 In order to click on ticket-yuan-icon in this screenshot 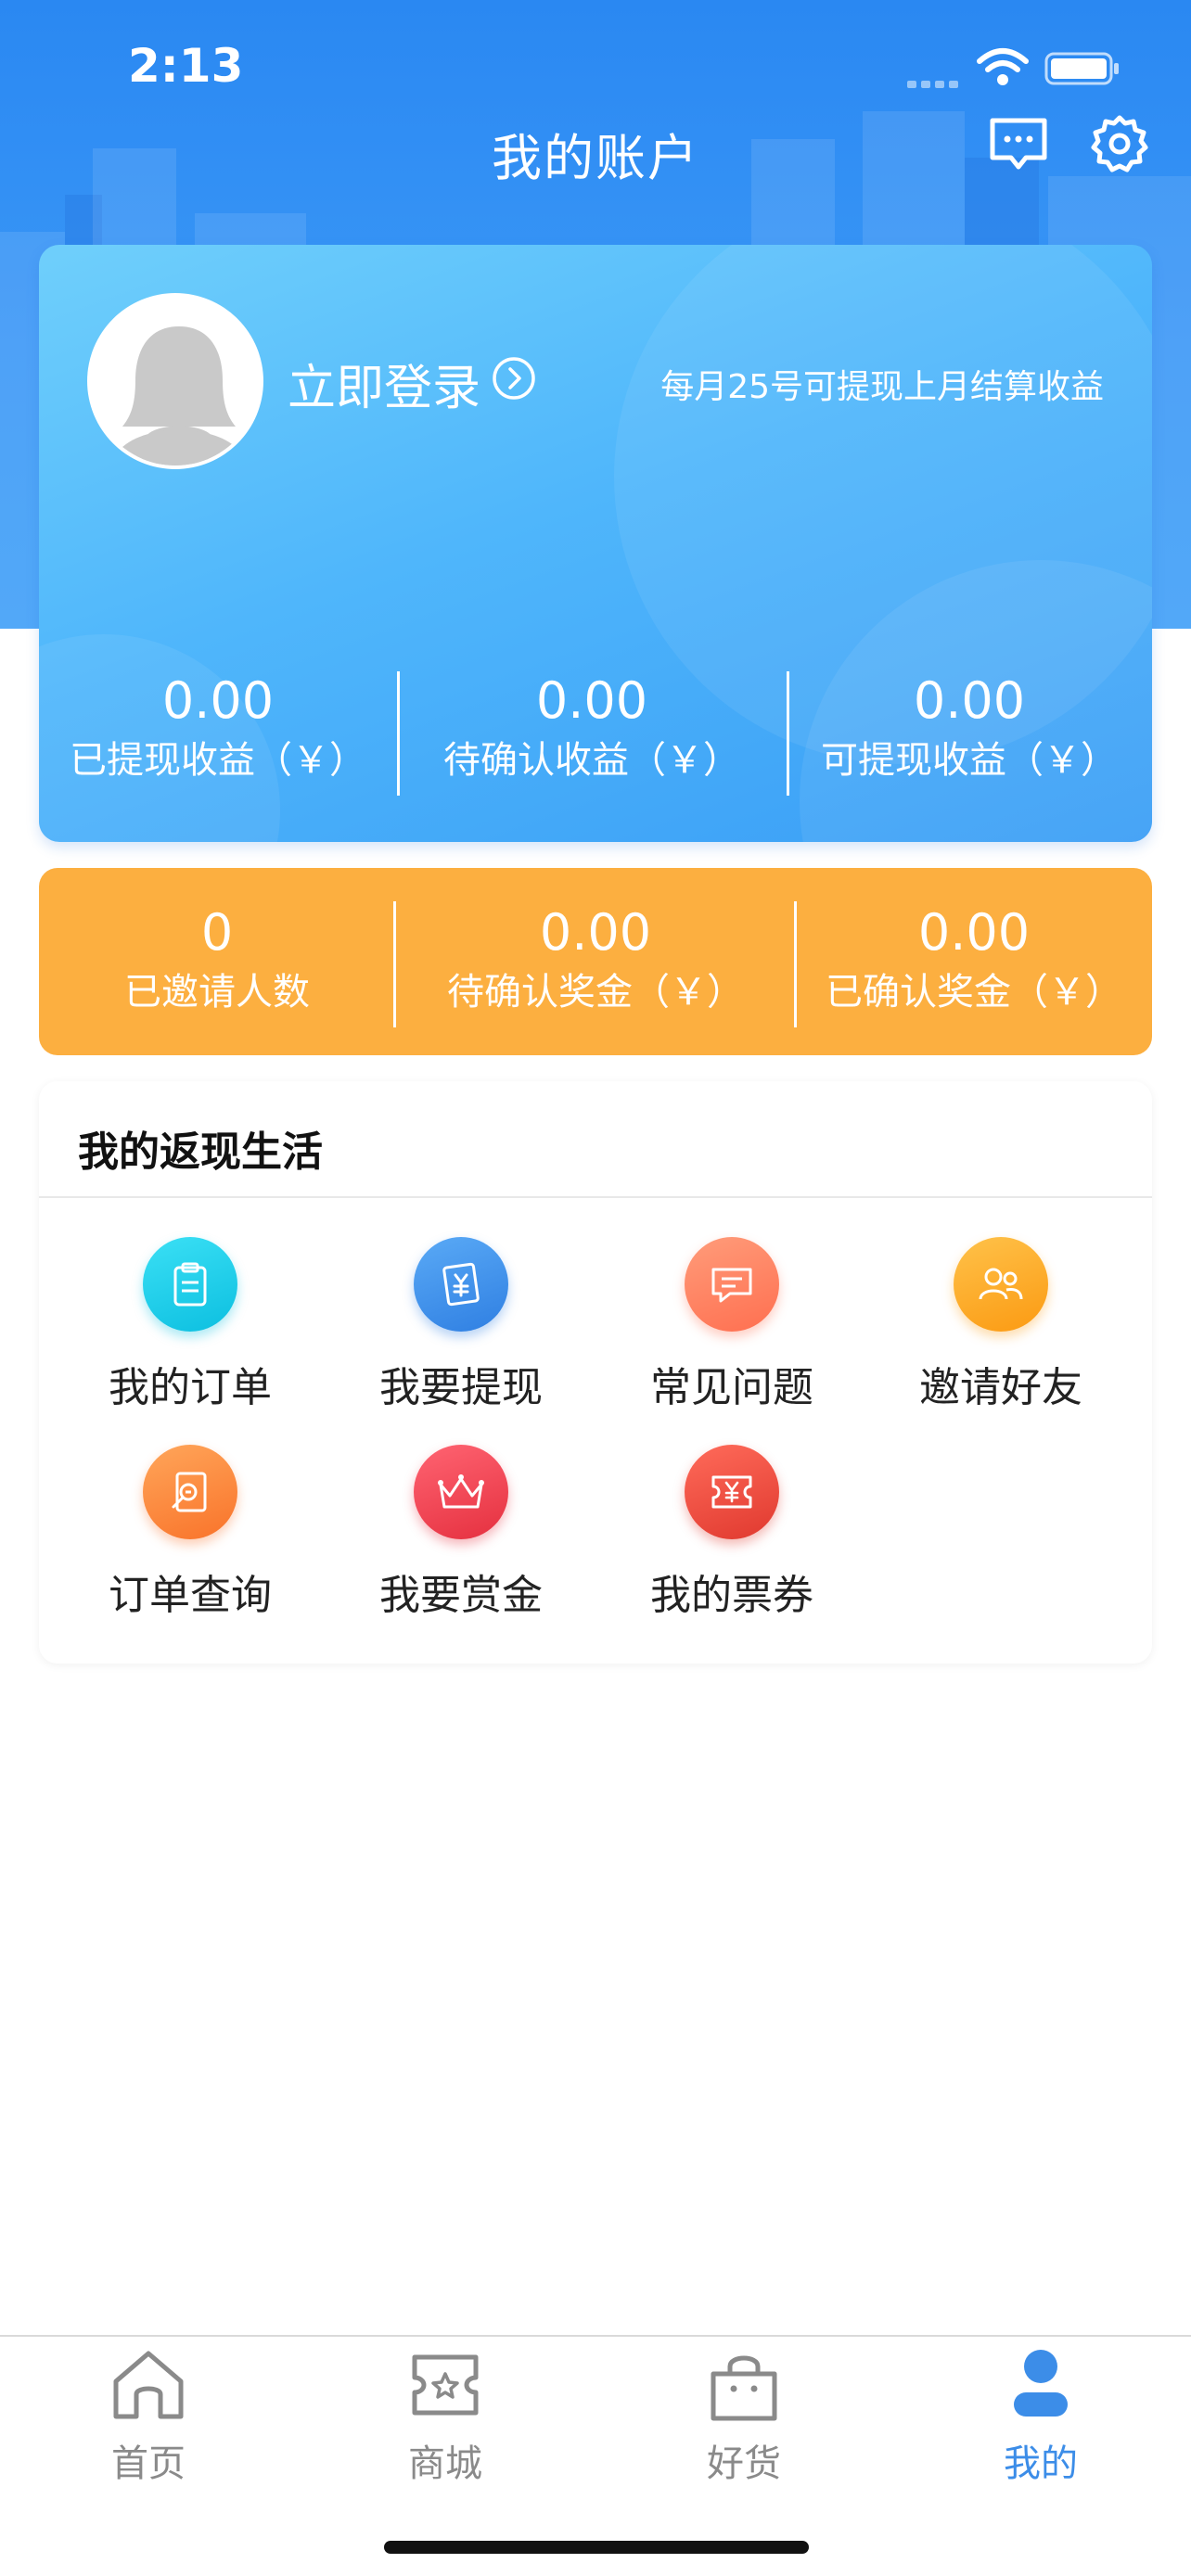, I will do `click(732, 1492)`.